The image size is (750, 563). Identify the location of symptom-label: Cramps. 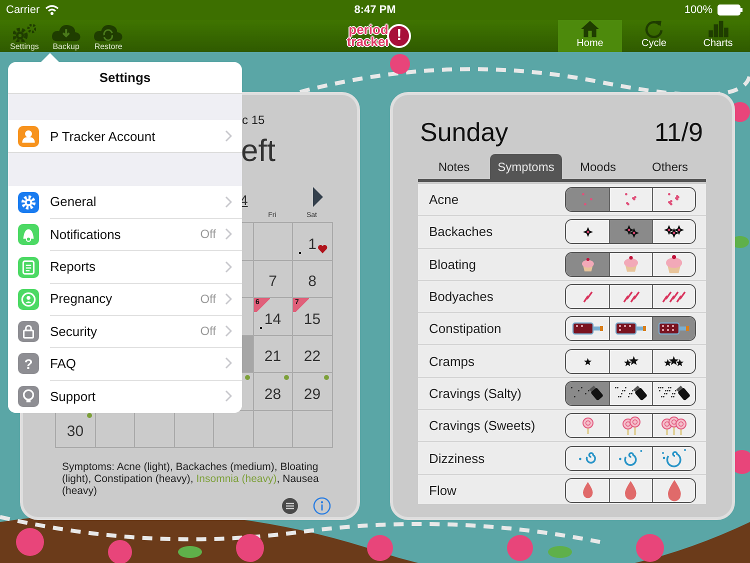
(452, 361).